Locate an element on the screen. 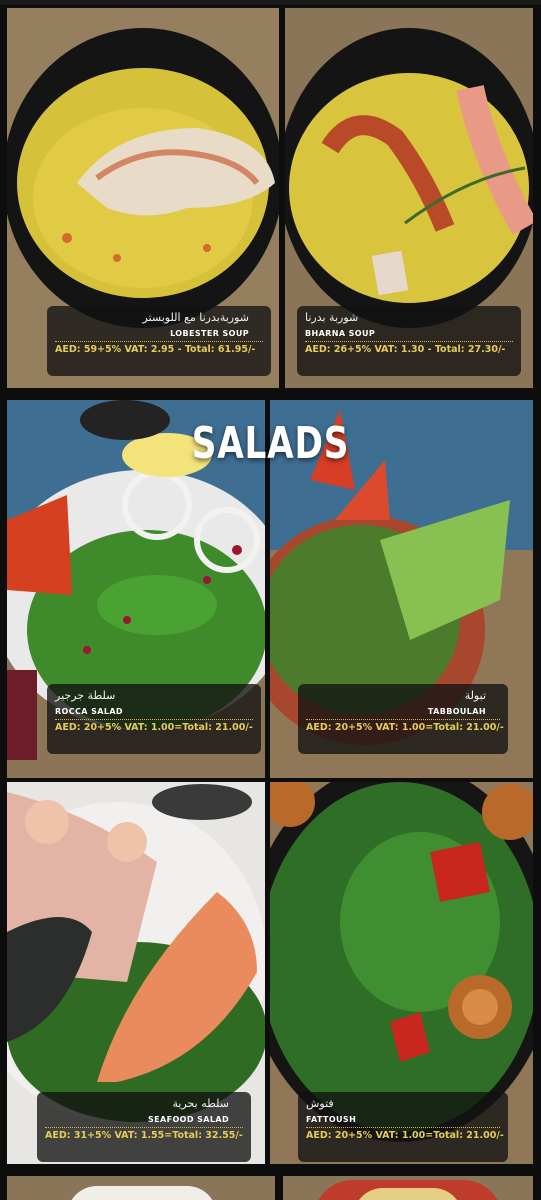 Image resolution: width=541 pixels, height=1200 pixels. item-english-name: SEAFOOD SALAD is located at coordinates (188, 1119).